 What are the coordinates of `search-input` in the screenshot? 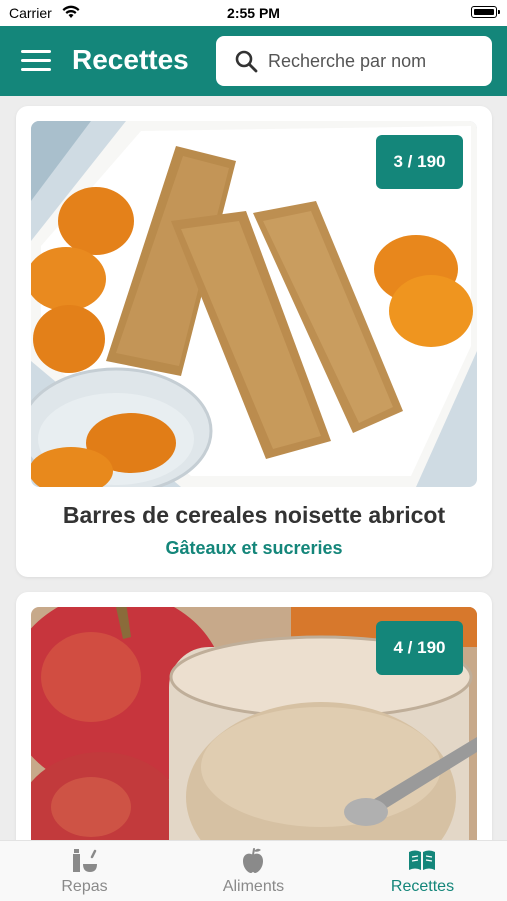 It's located at (375, 61).